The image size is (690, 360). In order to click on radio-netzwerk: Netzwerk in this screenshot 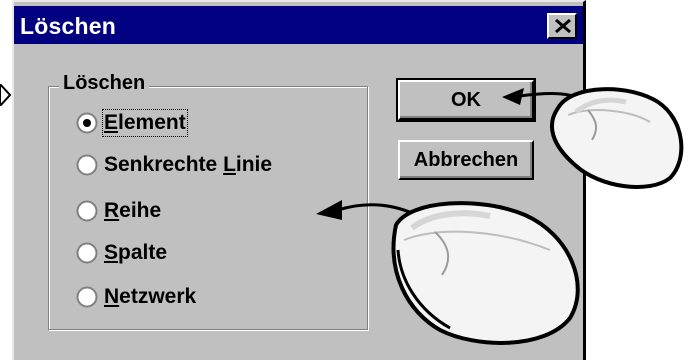, I will do `click(136, 297)`.